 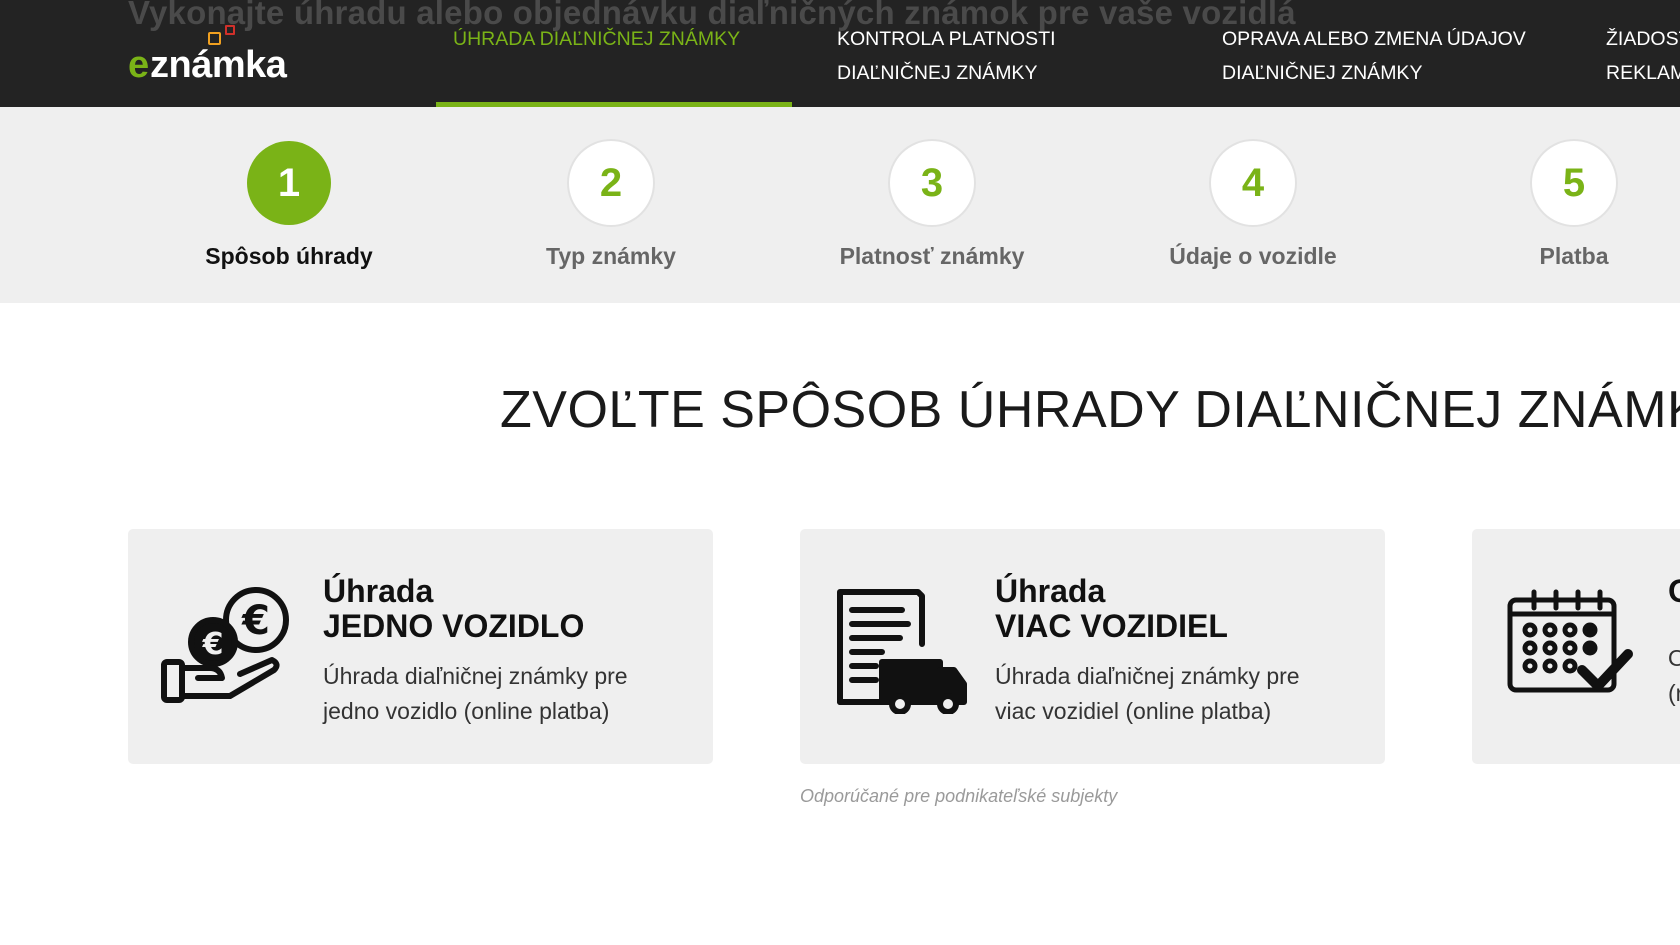 I want to click on logo-prefix: e, so click(x=139, y=65).